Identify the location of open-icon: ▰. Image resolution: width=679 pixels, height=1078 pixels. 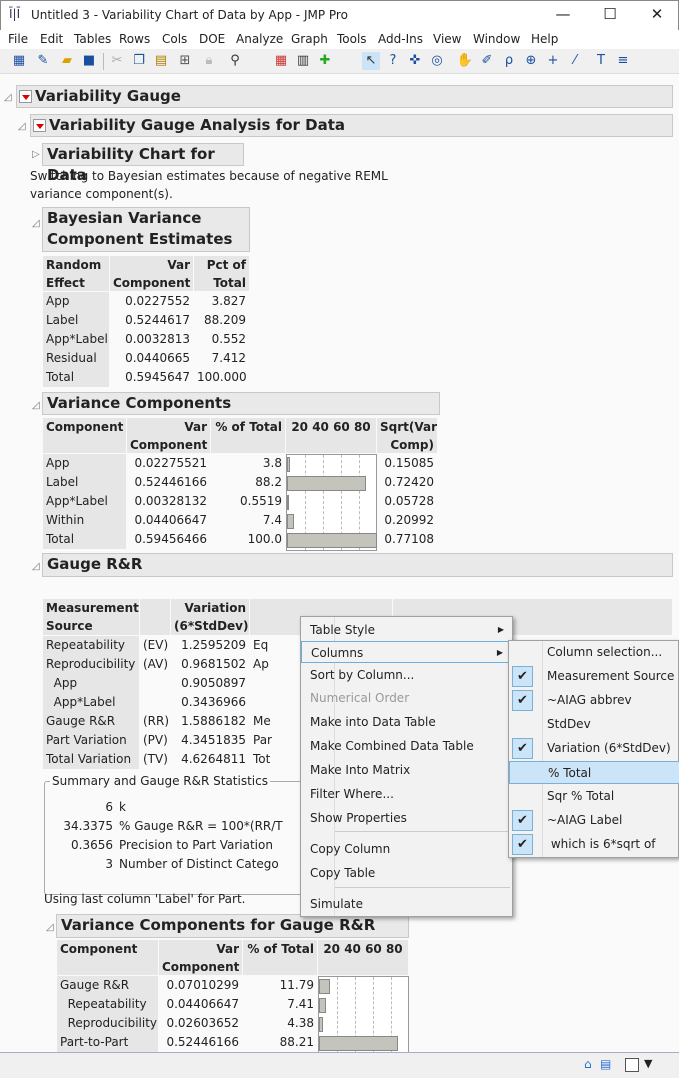
(67, 61).